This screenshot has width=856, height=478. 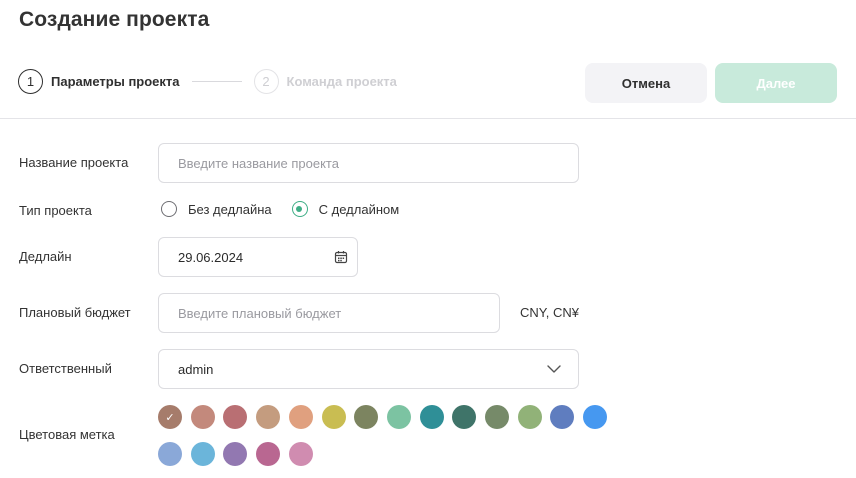 What do you see at coordinates (45, 256) in the screenshot?
I see `deadline-label: Дедлайн` at bounding box center [45, 256].